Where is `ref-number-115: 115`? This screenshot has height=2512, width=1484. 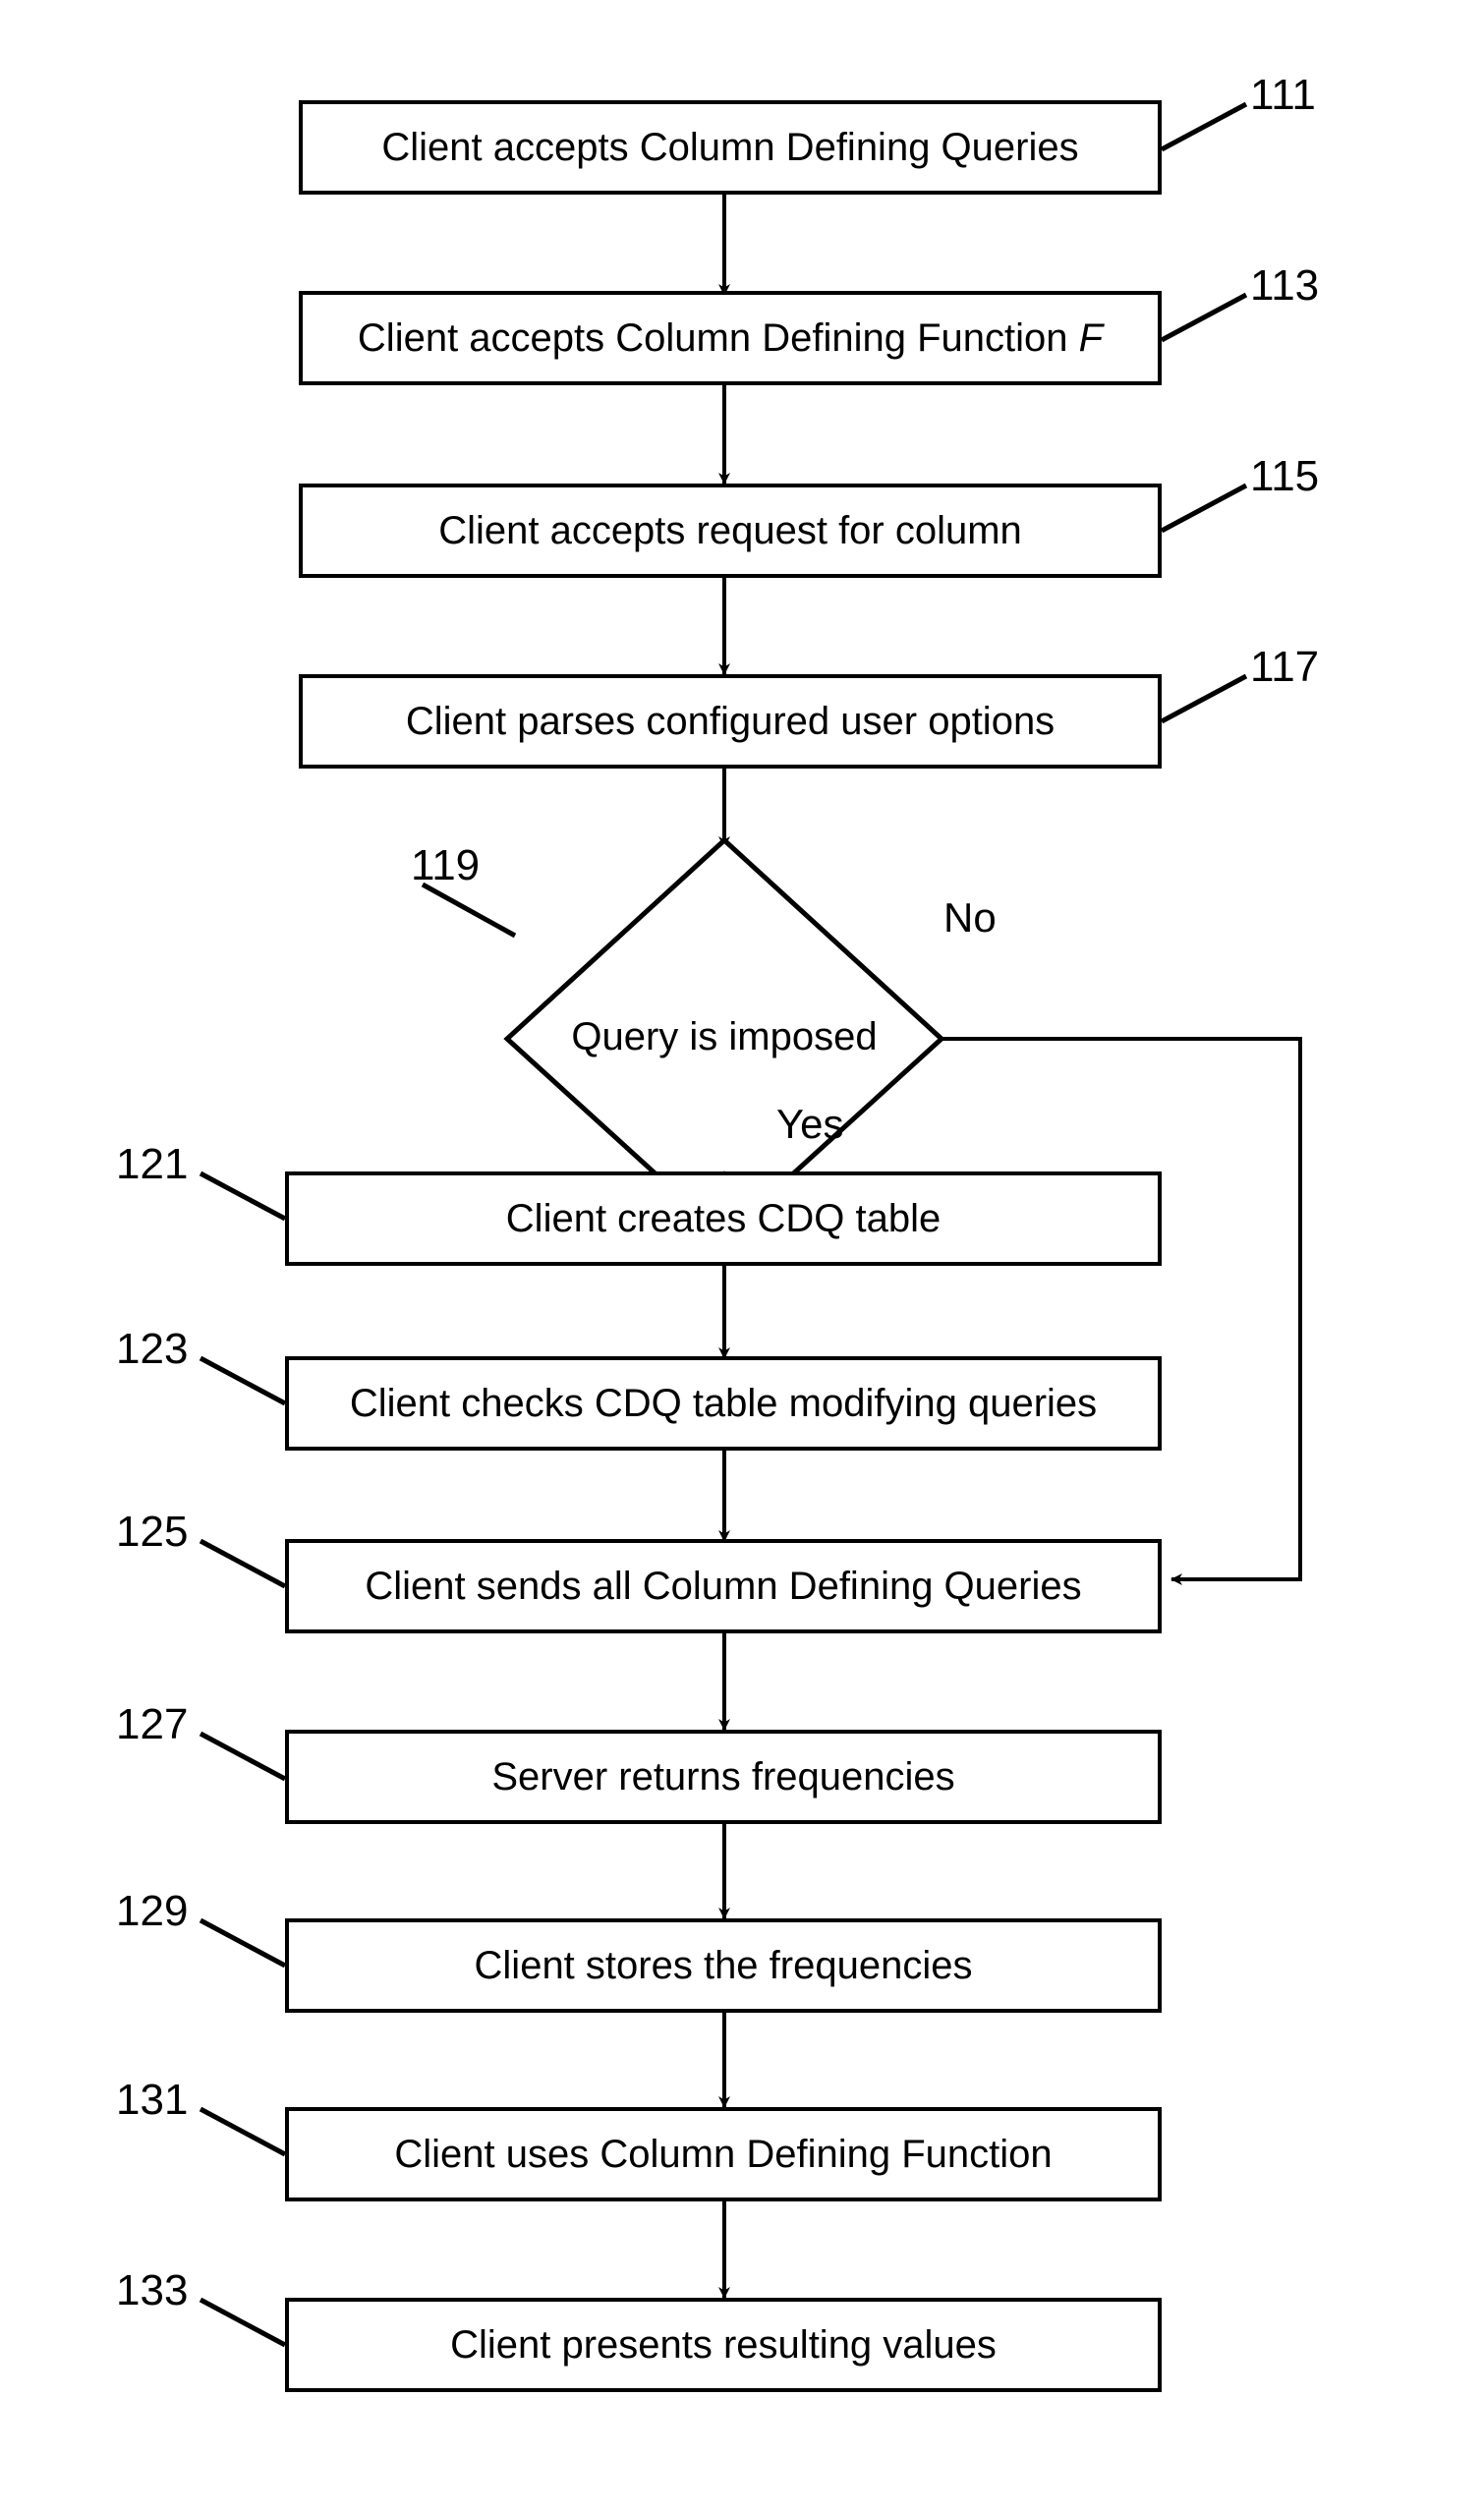 ref-number-115: 115 is located at coordinates (1285, 476).